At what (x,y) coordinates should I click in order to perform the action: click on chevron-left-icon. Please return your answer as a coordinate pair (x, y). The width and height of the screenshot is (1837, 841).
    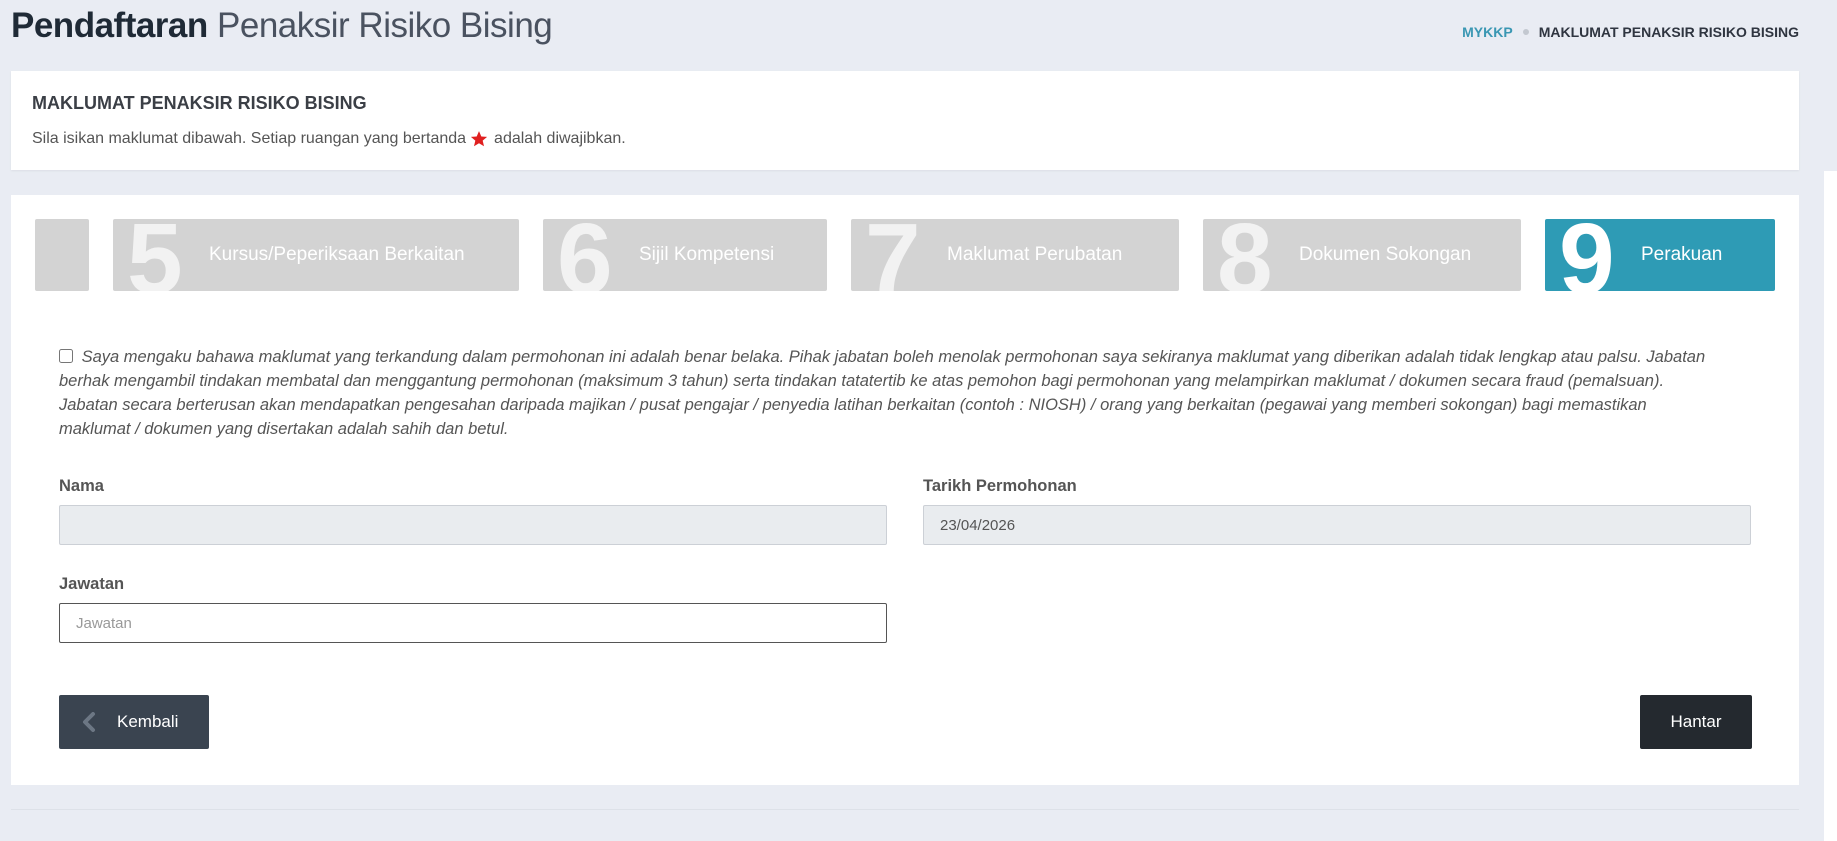
    Looking at the image, I should click on (89, 722).